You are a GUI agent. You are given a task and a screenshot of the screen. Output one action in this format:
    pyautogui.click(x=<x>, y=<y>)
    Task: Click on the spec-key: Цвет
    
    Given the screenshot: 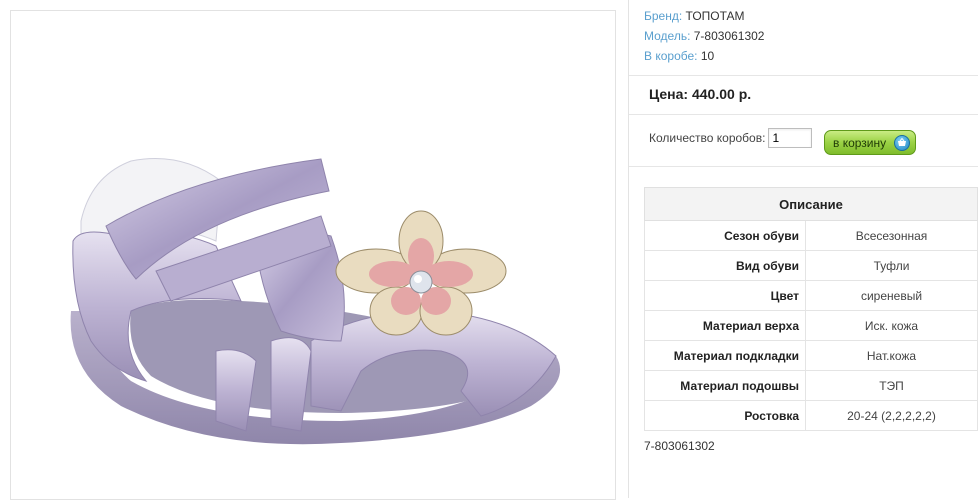 What is the action you would take?
    pyautogui.click(x=725, y=295)
    